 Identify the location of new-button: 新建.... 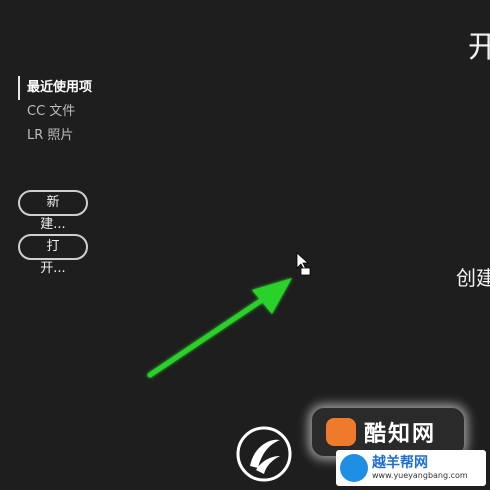
(53, 211).